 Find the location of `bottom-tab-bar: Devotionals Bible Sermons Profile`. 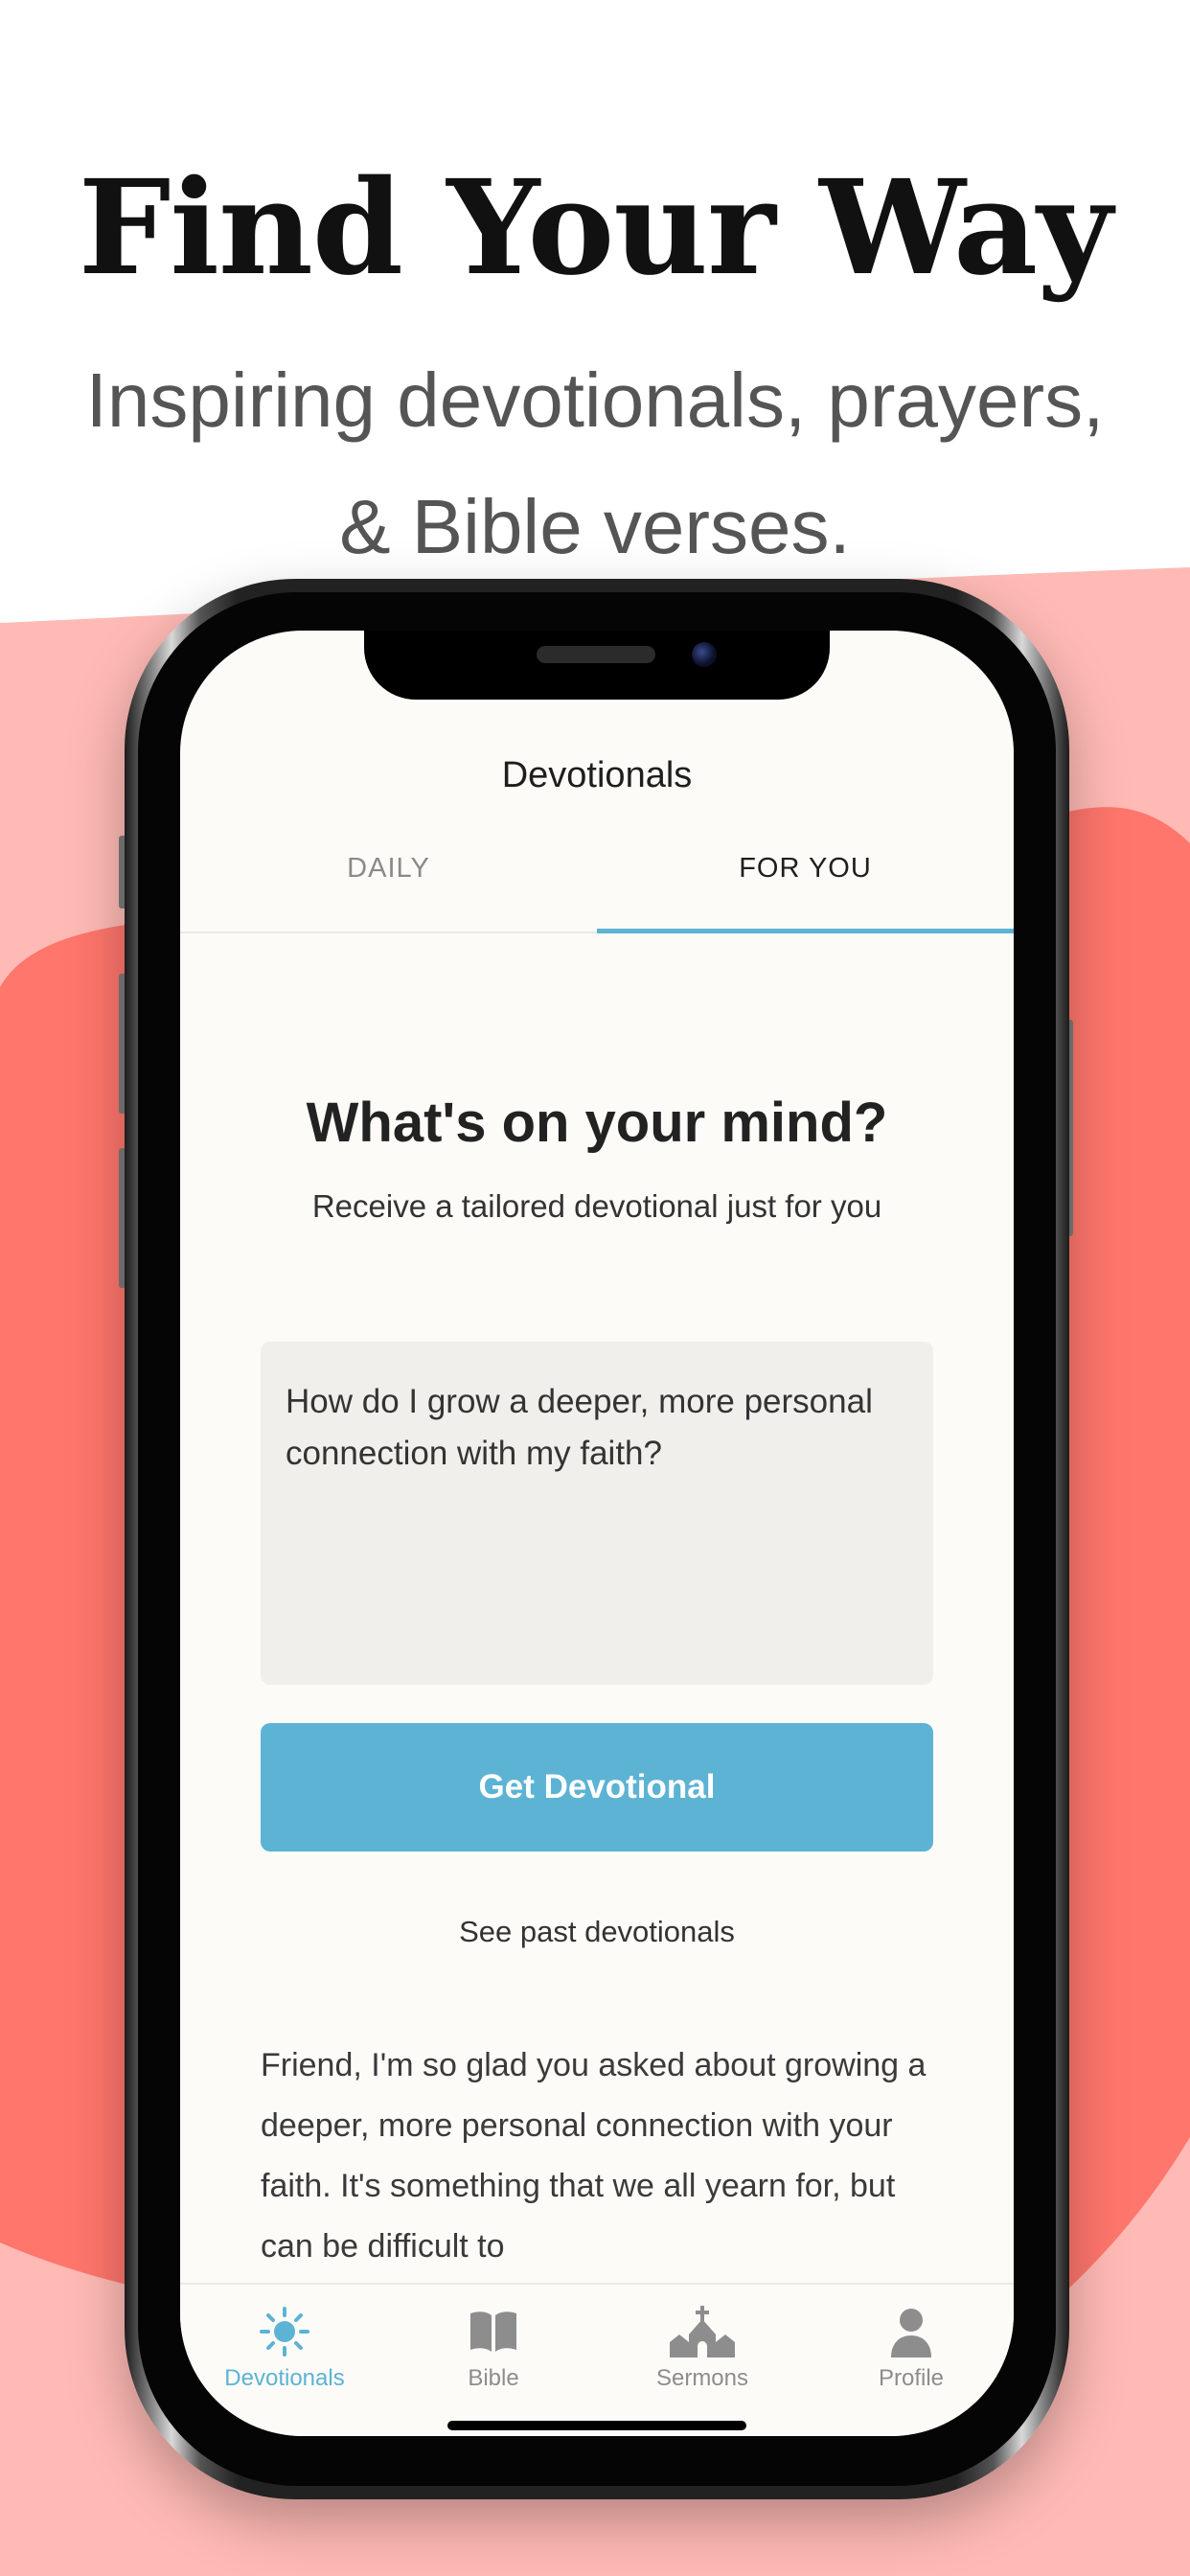

bottom-tab-bar: Devotionals Bible Sermons Profile is located at coordinates (597, 2359).